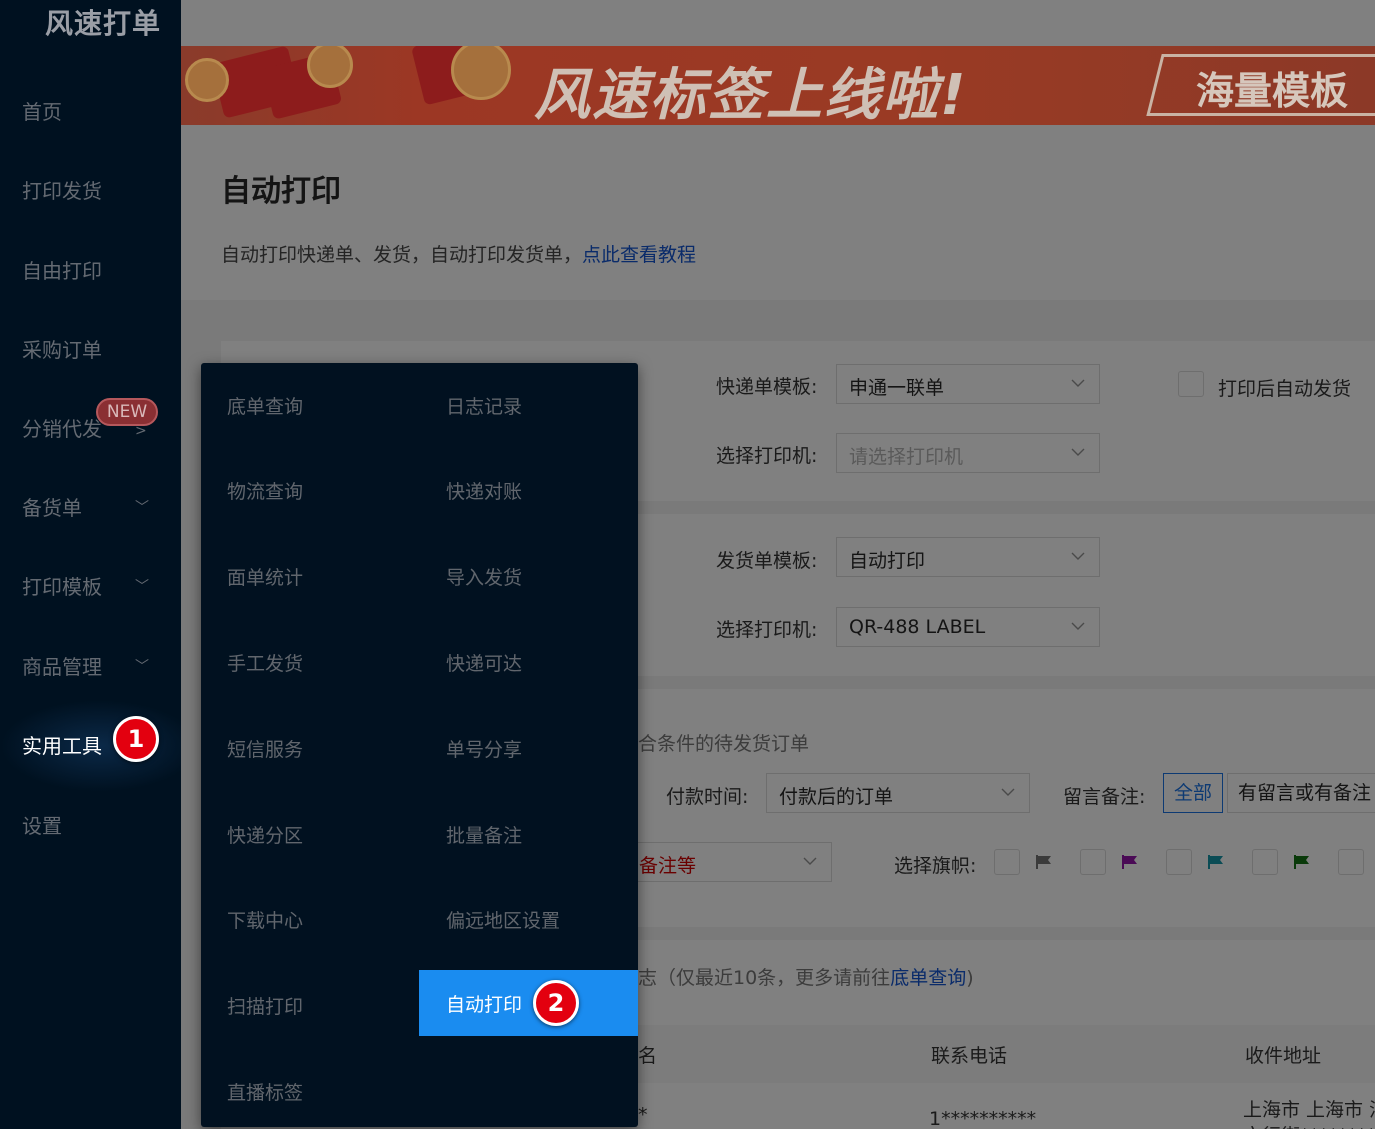 The image size is (1375, 1129). Describe the element at coordinates (767, 387) in the screenshot. I see `express-template-label: 快递单模板:` at that location.